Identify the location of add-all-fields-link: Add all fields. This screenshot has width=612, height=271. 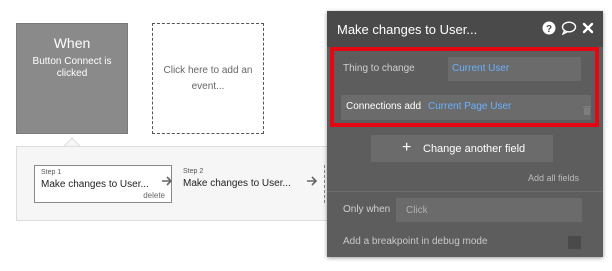
(553, 178).